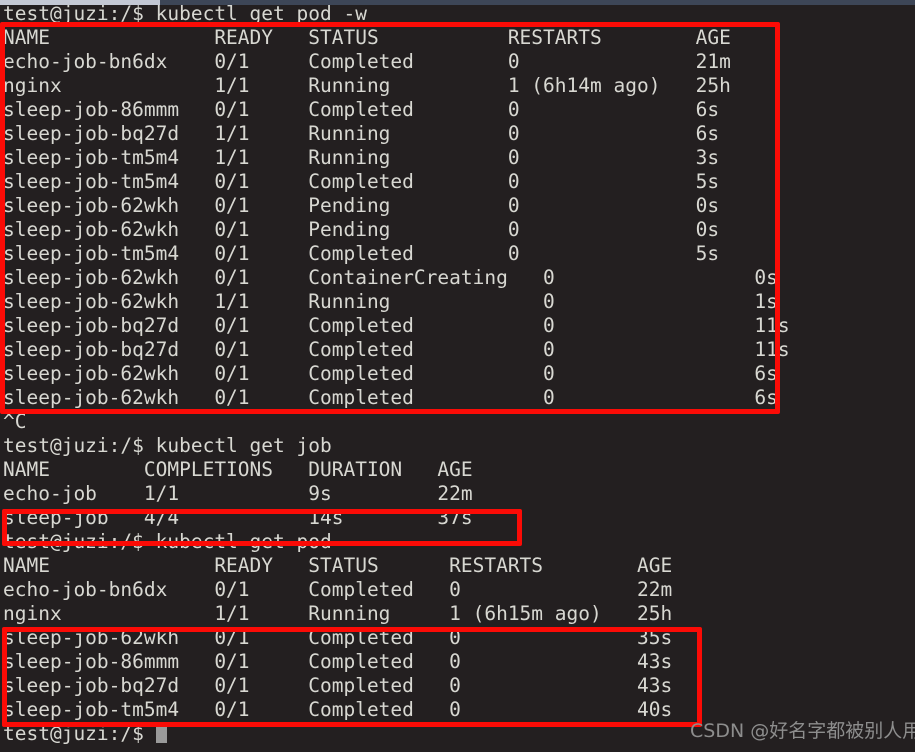 Image resolution: width=915 pixels, height=752 pixels. I want to click on prompt-text: test@juzi:/$, so click(79, 733).